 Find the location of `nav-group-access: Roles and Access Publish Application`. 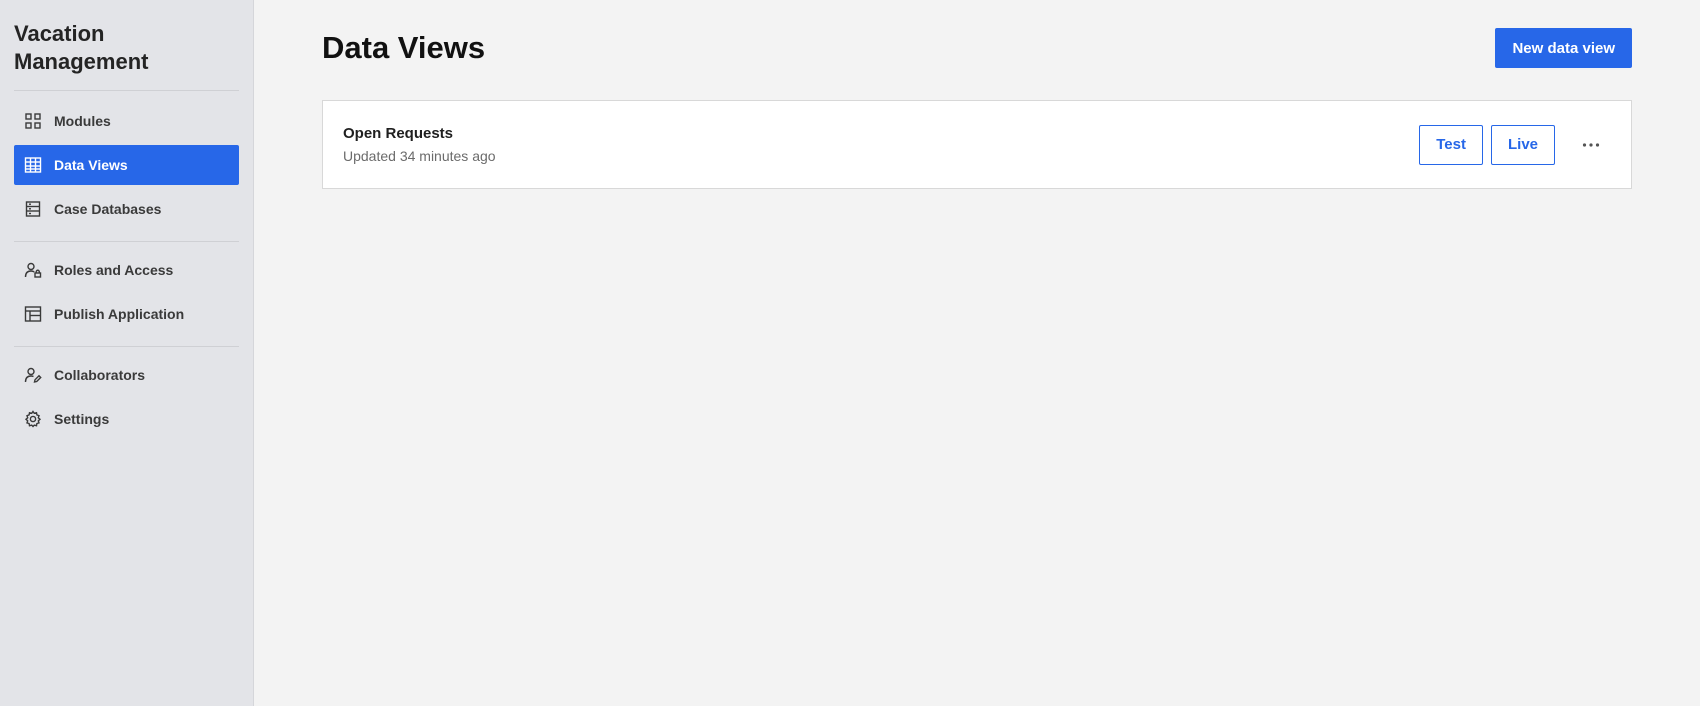

nav-group-access: Roles and Access Publish Application is located at coordinates (126, 298).